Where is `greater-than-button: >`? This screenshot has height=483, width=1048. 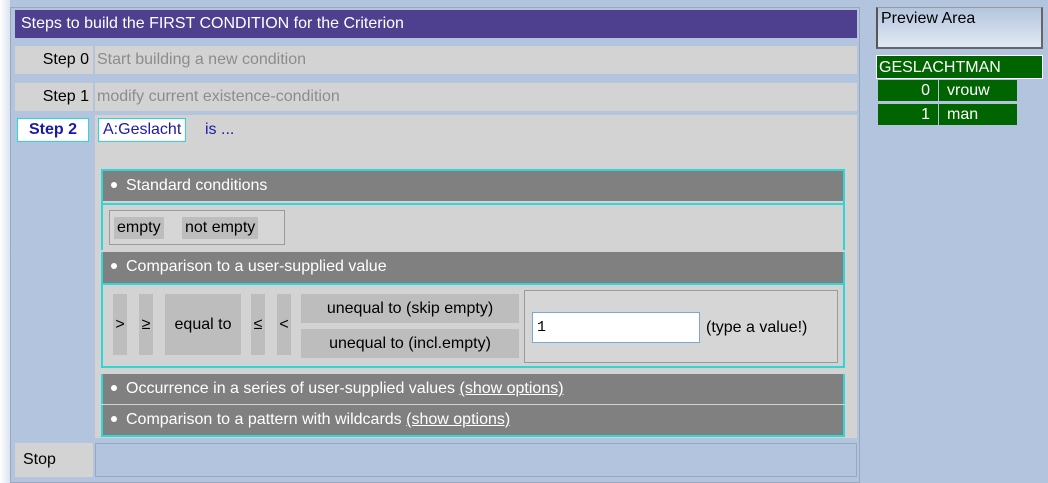 greater-than-button: > is located at coordinates (120, 324).